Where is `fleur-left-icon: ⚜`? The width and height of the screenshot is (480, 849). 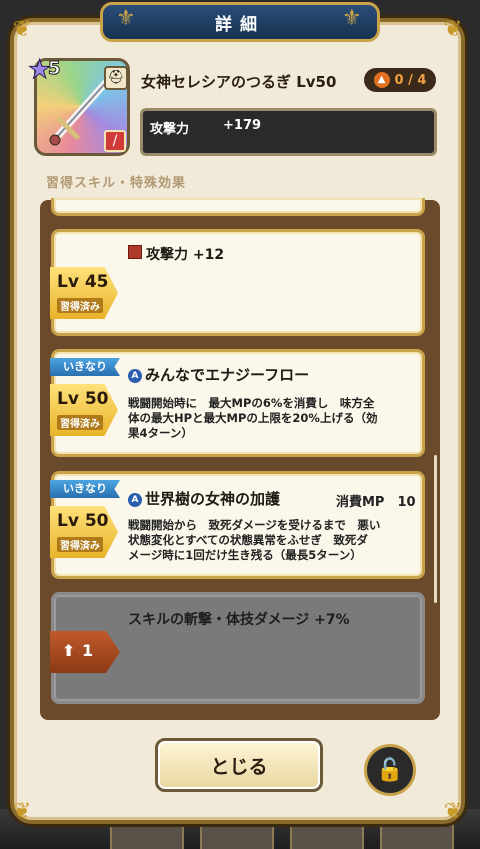 fleur-left-icon: ⚜ is located at coordinates (126, 18).